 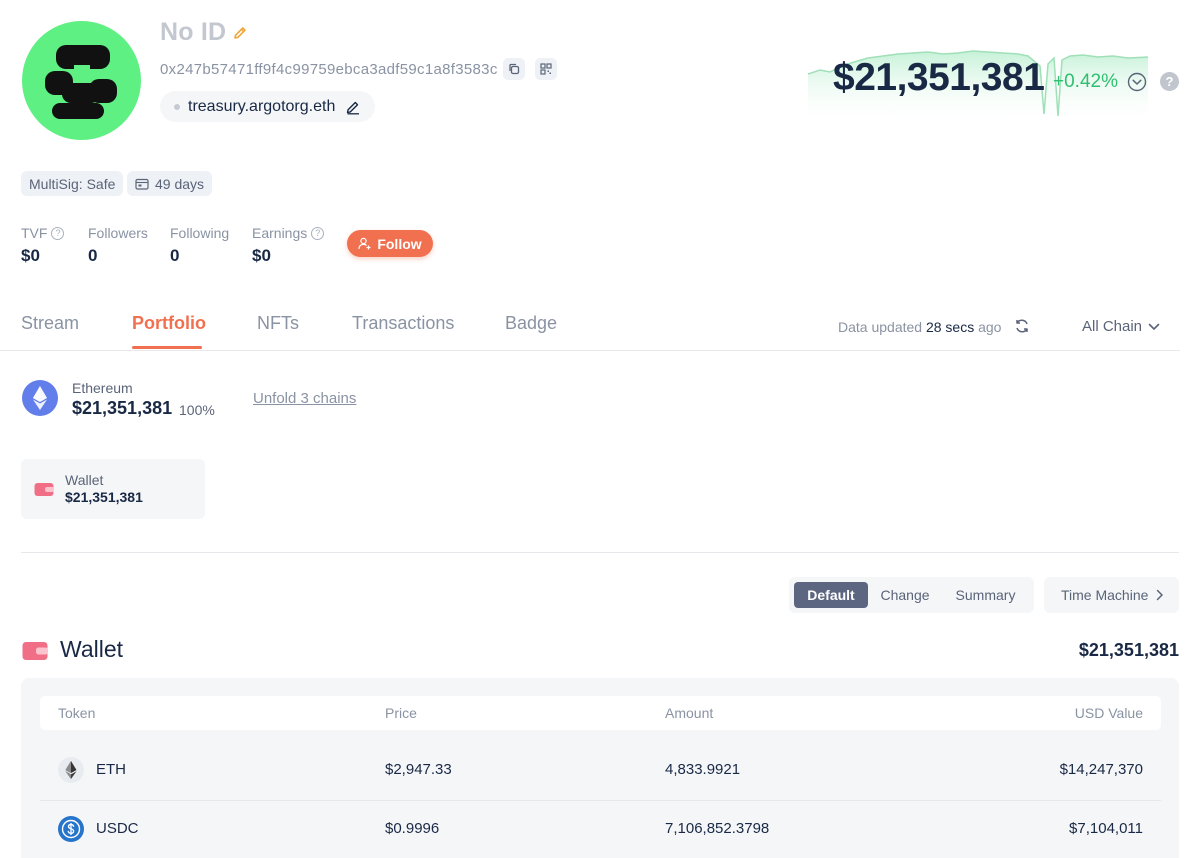 What do you see at coordinates (122, 408) in the screenshot?
I see `chain-value: $21,351,381` at bounding box center [122, 408].